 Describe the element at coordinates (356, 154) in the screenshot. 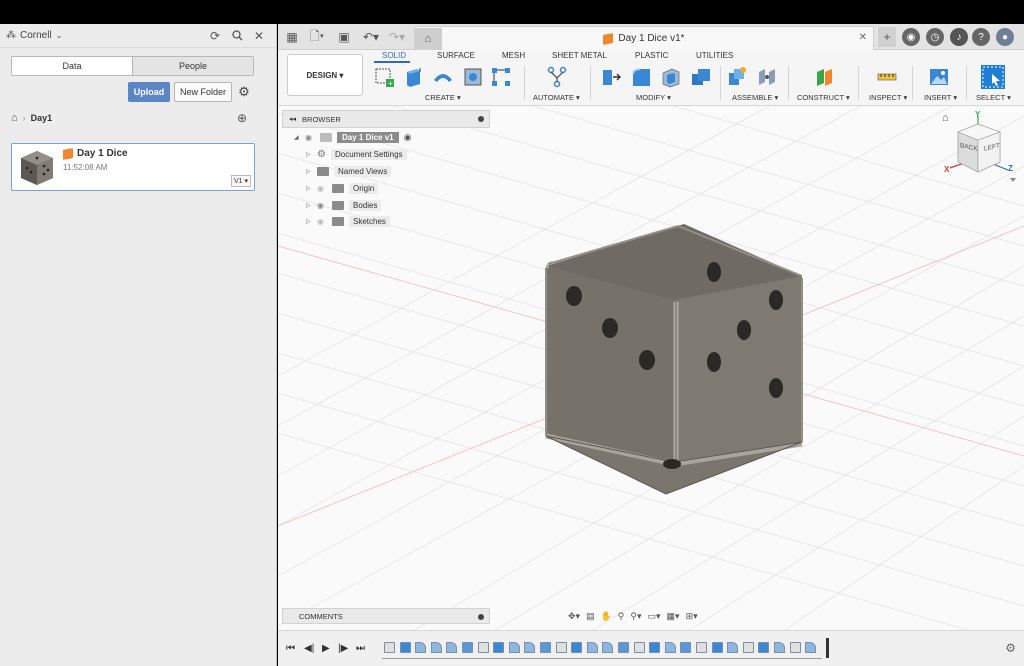

I see `tree-item-document-settings: ▷ ⚙ Document Settings` at that location.